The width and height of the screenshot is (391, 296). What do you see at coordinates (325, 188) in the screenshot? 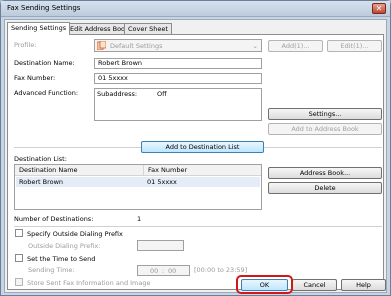
I see `delete-button: Delete` at bounding box center [325, 188].